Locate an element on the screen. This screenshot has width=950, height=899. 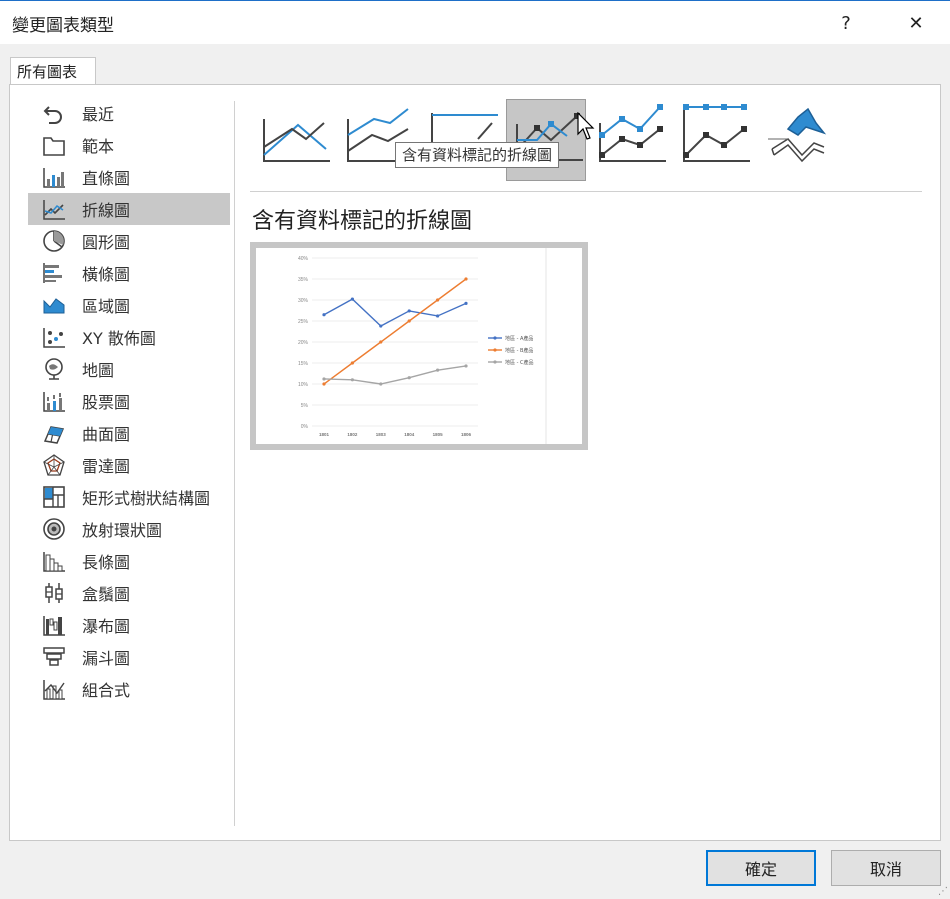
title-bar: 變更圖表類型 ? ✕ is located at coordinates (475, 22).